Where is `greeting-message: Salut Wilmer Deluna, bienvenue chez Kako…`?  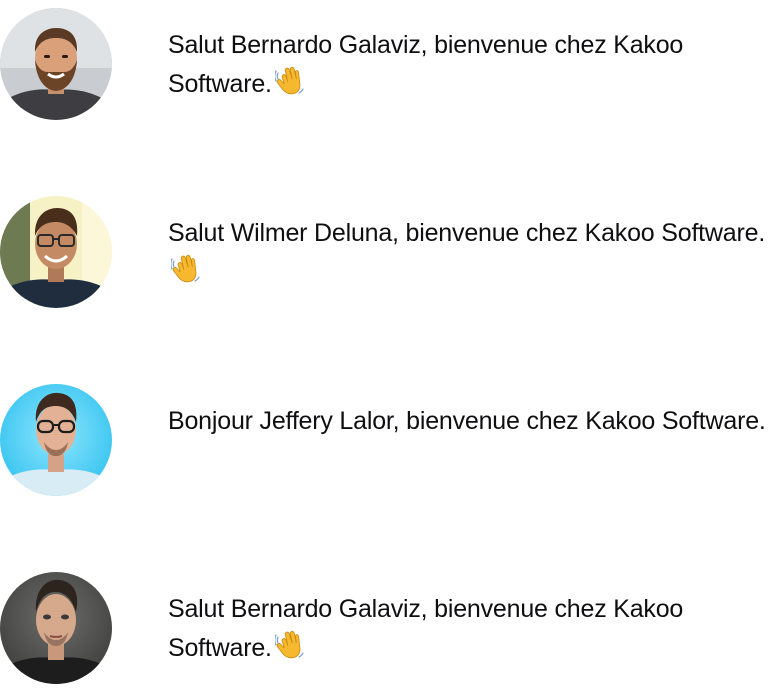 greeting-message: Salut Wilmer Deluna, bienvenue chez Kako… is located at coordinates (468, 253).